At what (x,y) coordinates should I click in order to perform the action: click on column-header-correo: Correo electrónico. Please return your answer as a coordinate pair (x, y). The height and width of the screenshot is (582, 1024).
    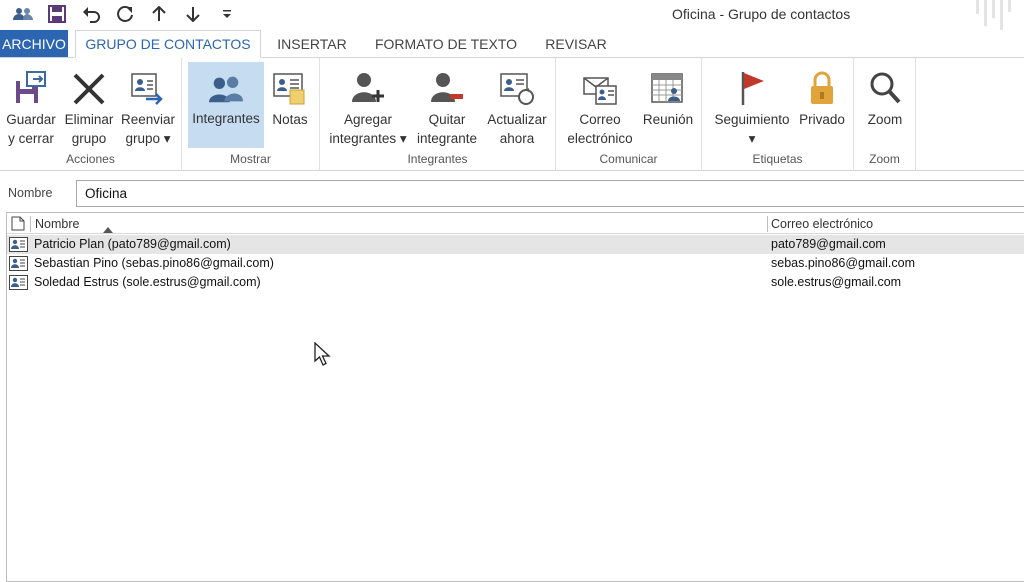
    Looking at the image, I should click on (822, 224).